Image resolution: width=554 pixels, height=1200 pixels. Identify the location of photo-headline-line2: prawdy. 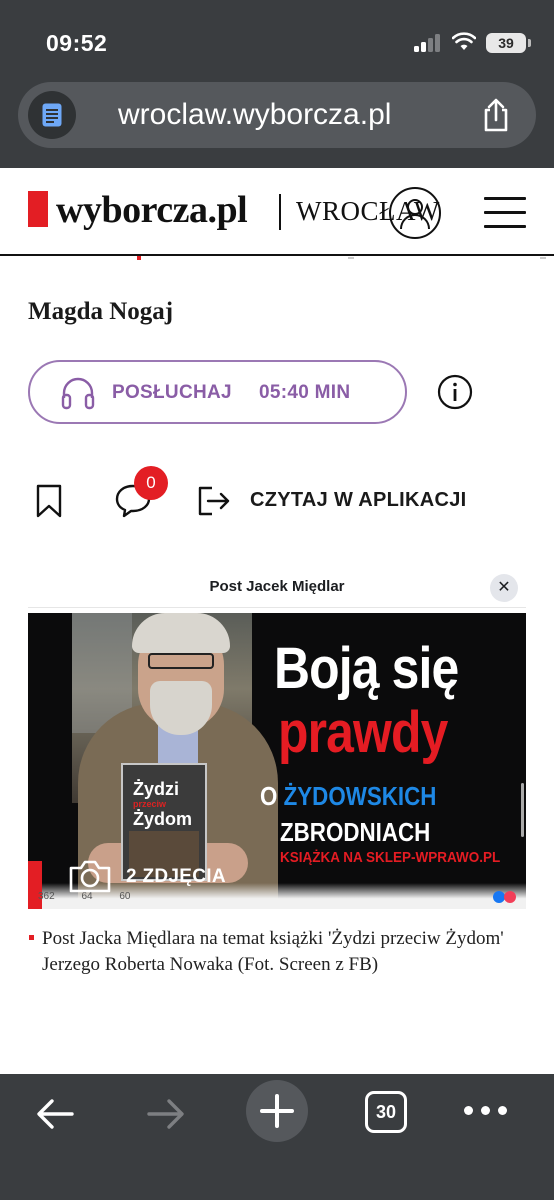
(363, 732).